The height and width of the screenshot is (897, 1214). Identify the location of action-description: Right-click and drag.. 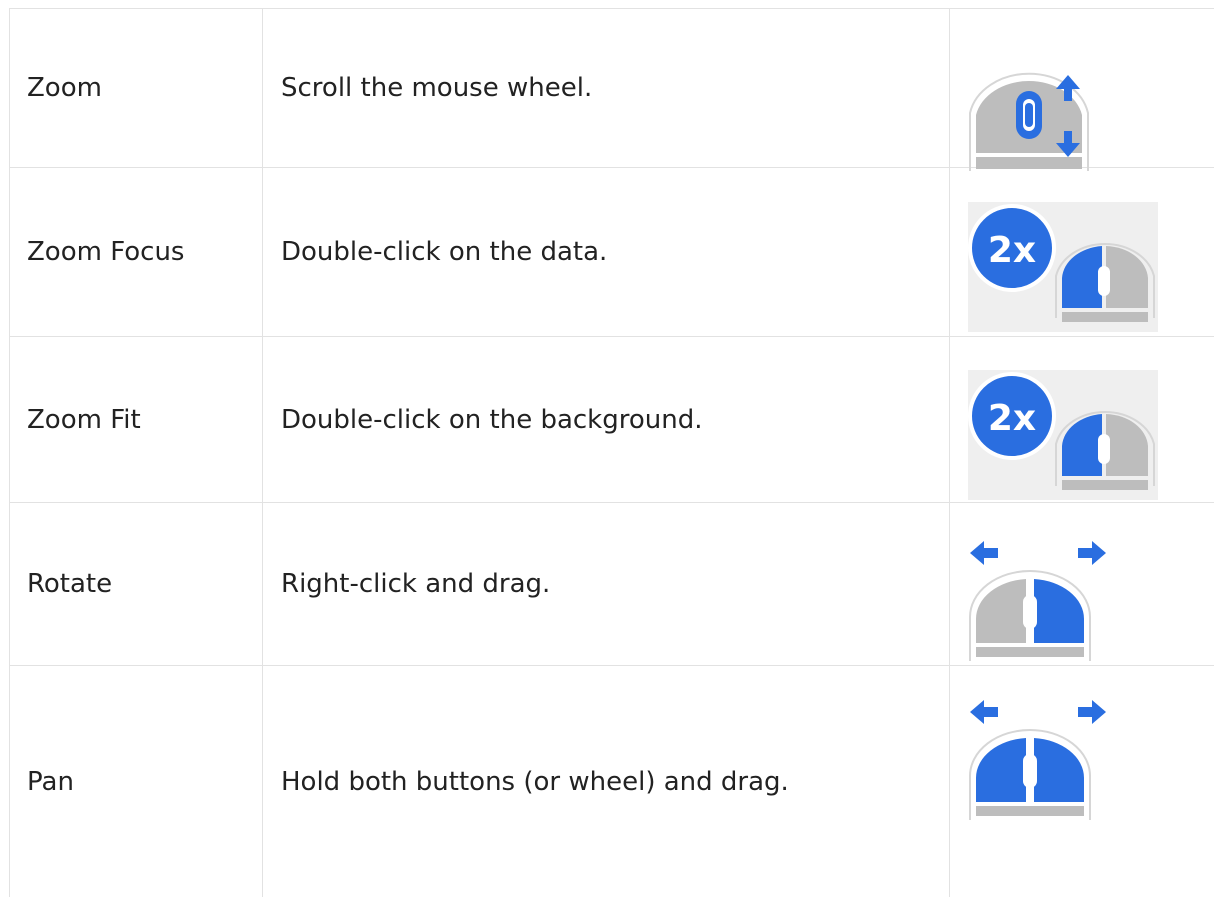
(416, 584).